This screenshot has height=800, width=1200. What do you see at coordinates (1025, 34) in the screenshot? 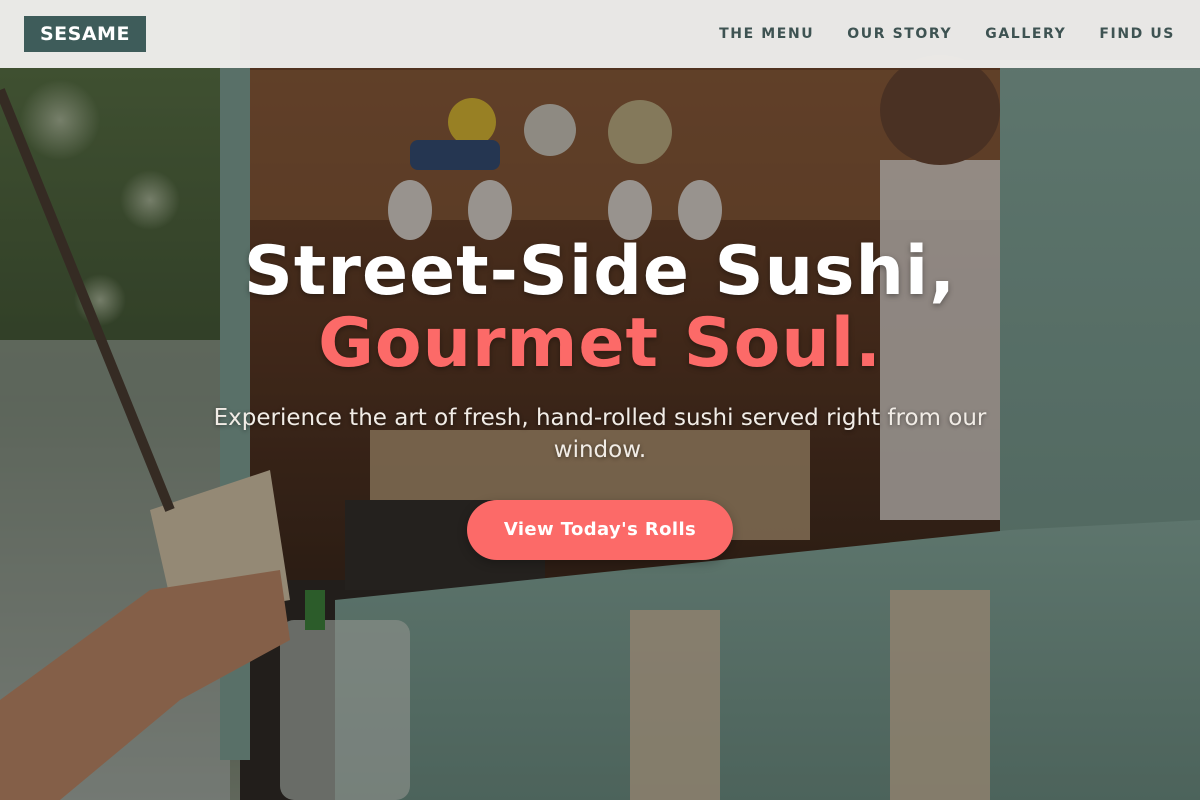
I see `nav-link-gallery: GALLERY` at bounding box center [1025, 34].